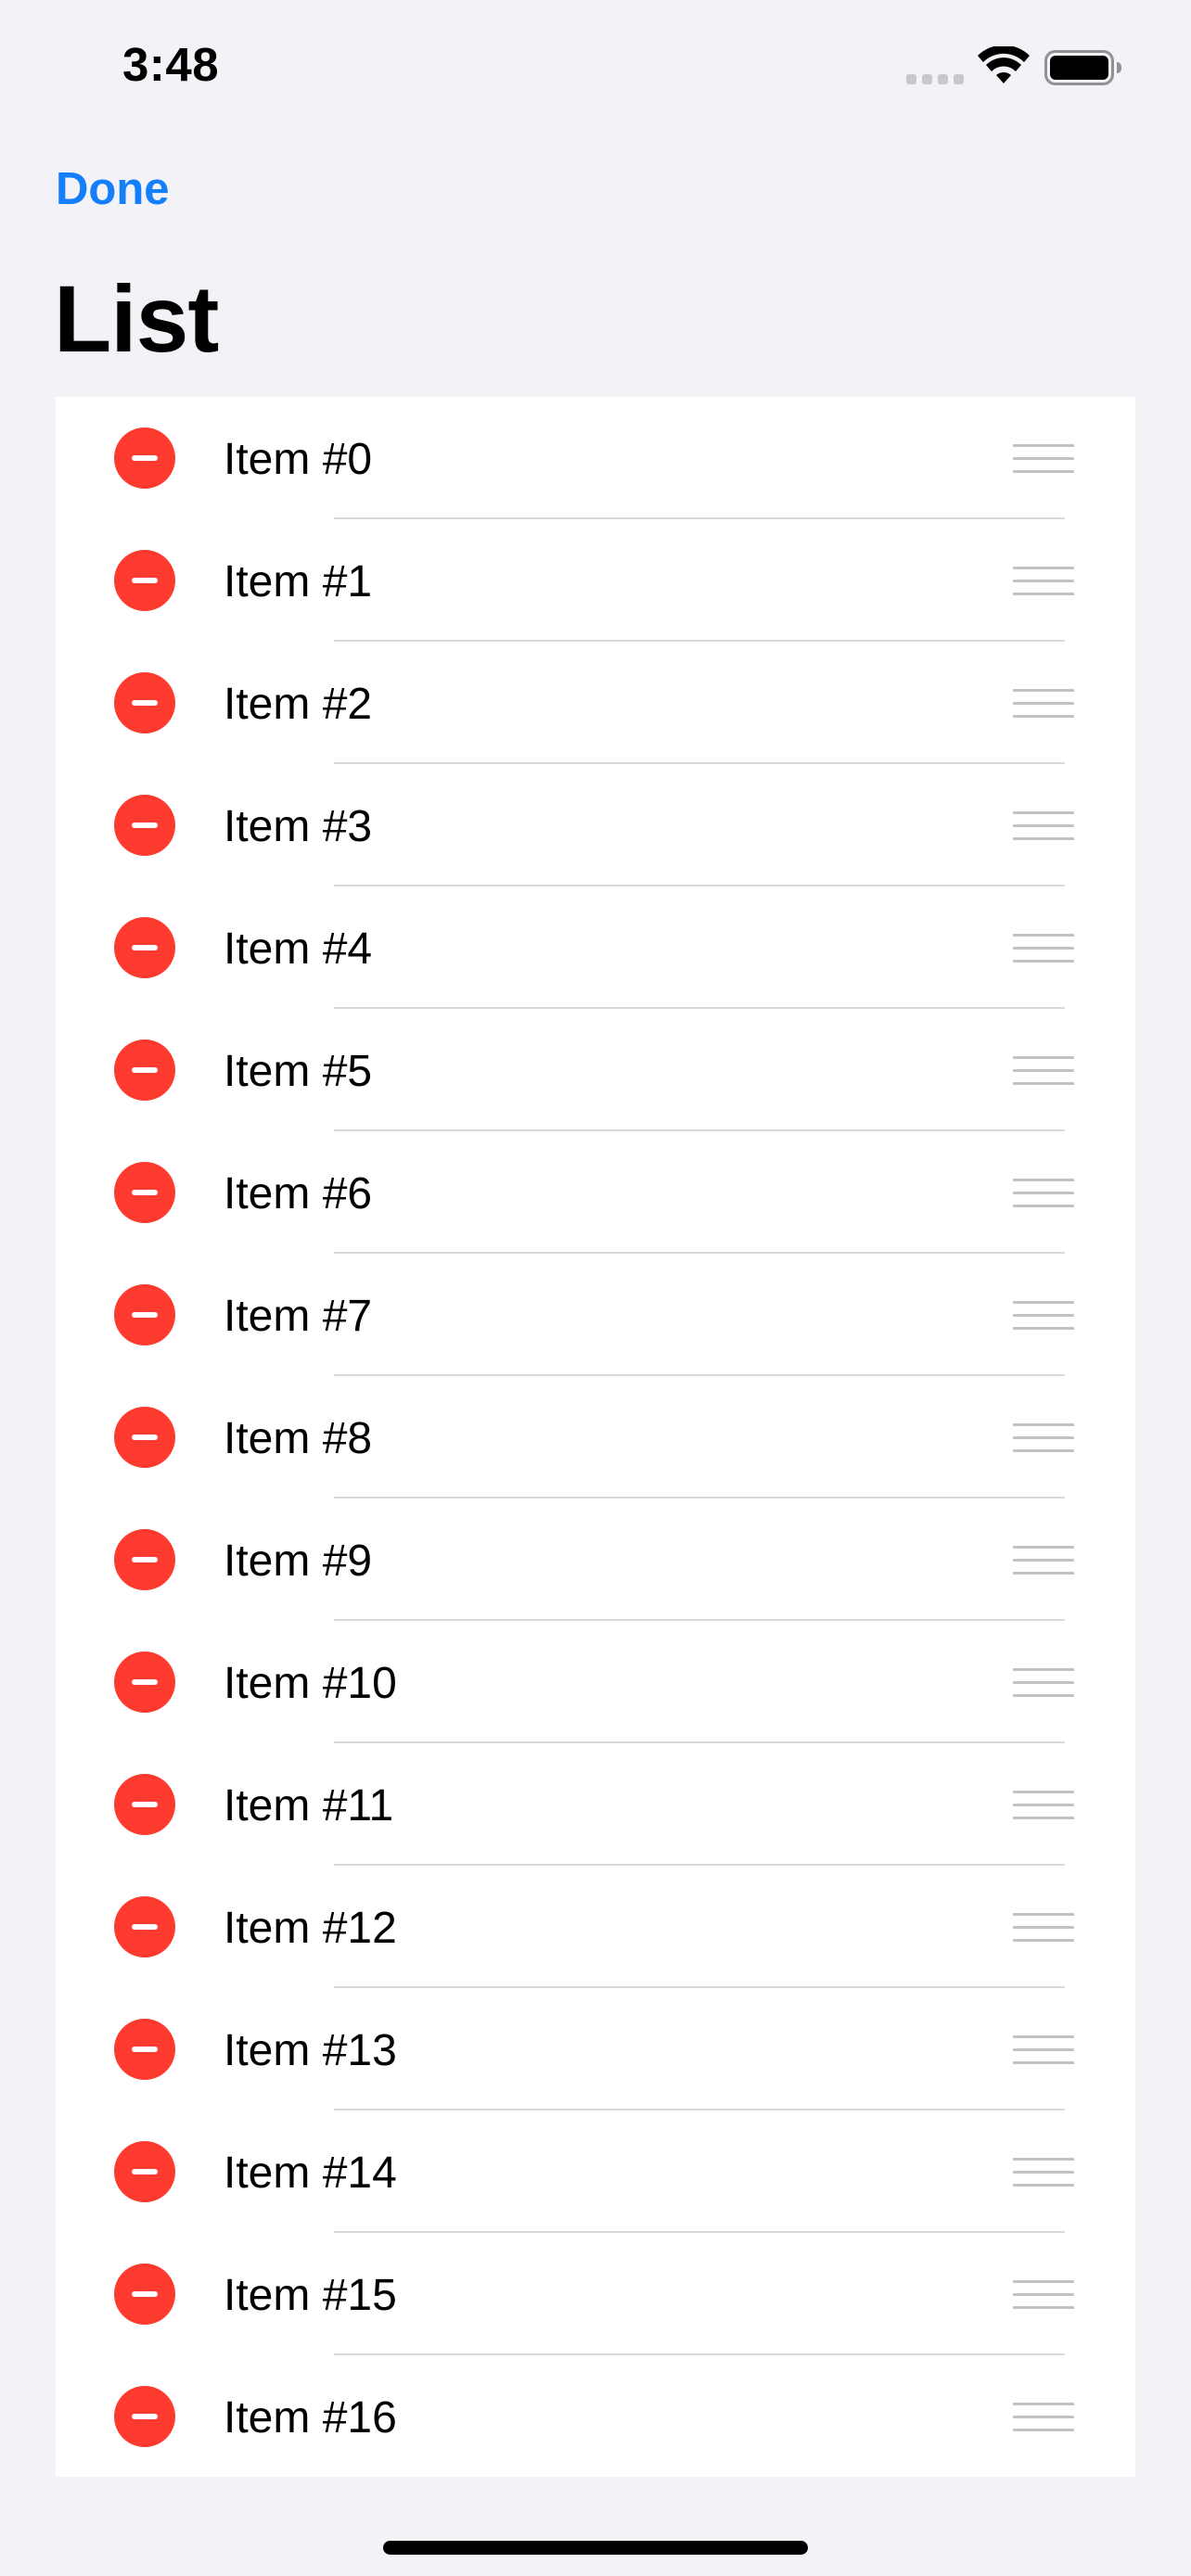  I want to click on list-item-label: Item #10, so click(310, 1684).